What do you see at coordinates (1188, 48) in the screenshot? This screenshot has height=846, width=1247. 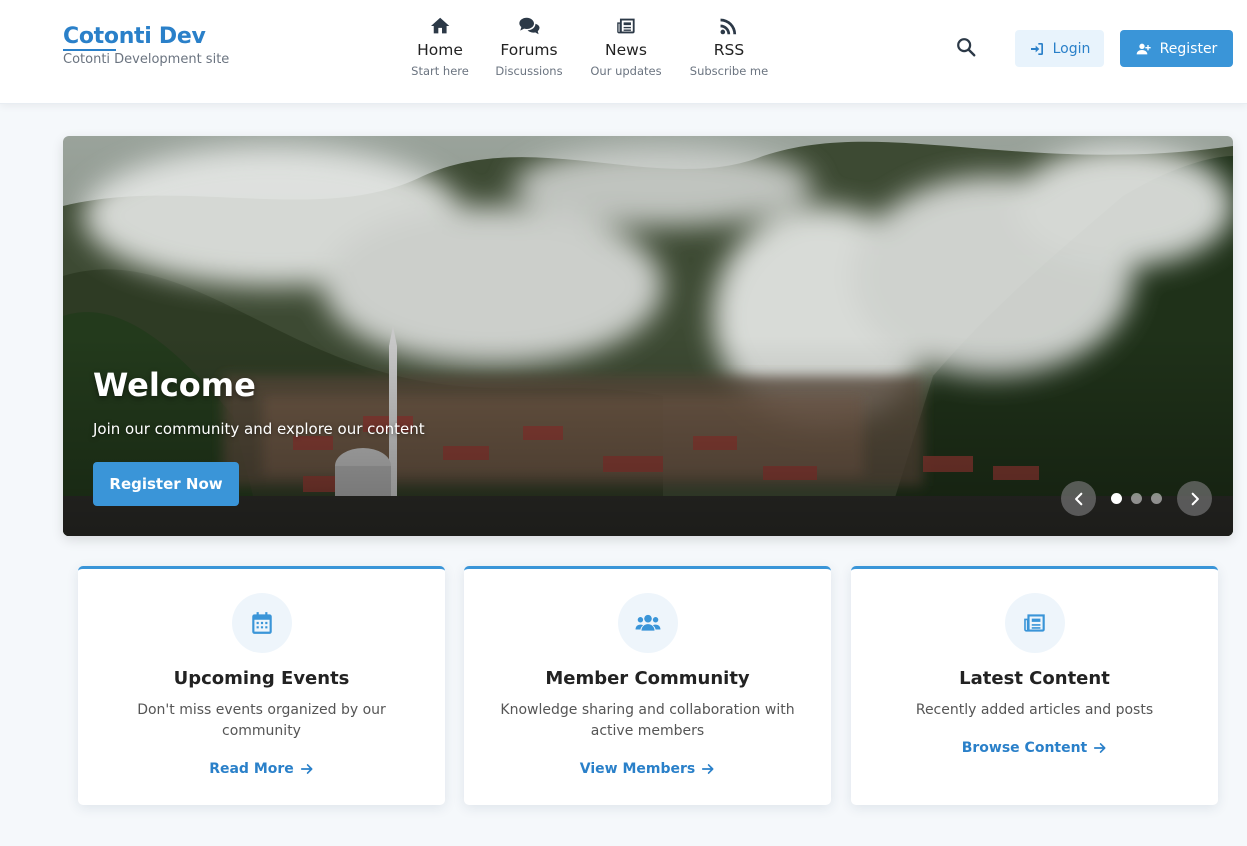 I see `register-label: Register` at bounding box center [1188, 48].